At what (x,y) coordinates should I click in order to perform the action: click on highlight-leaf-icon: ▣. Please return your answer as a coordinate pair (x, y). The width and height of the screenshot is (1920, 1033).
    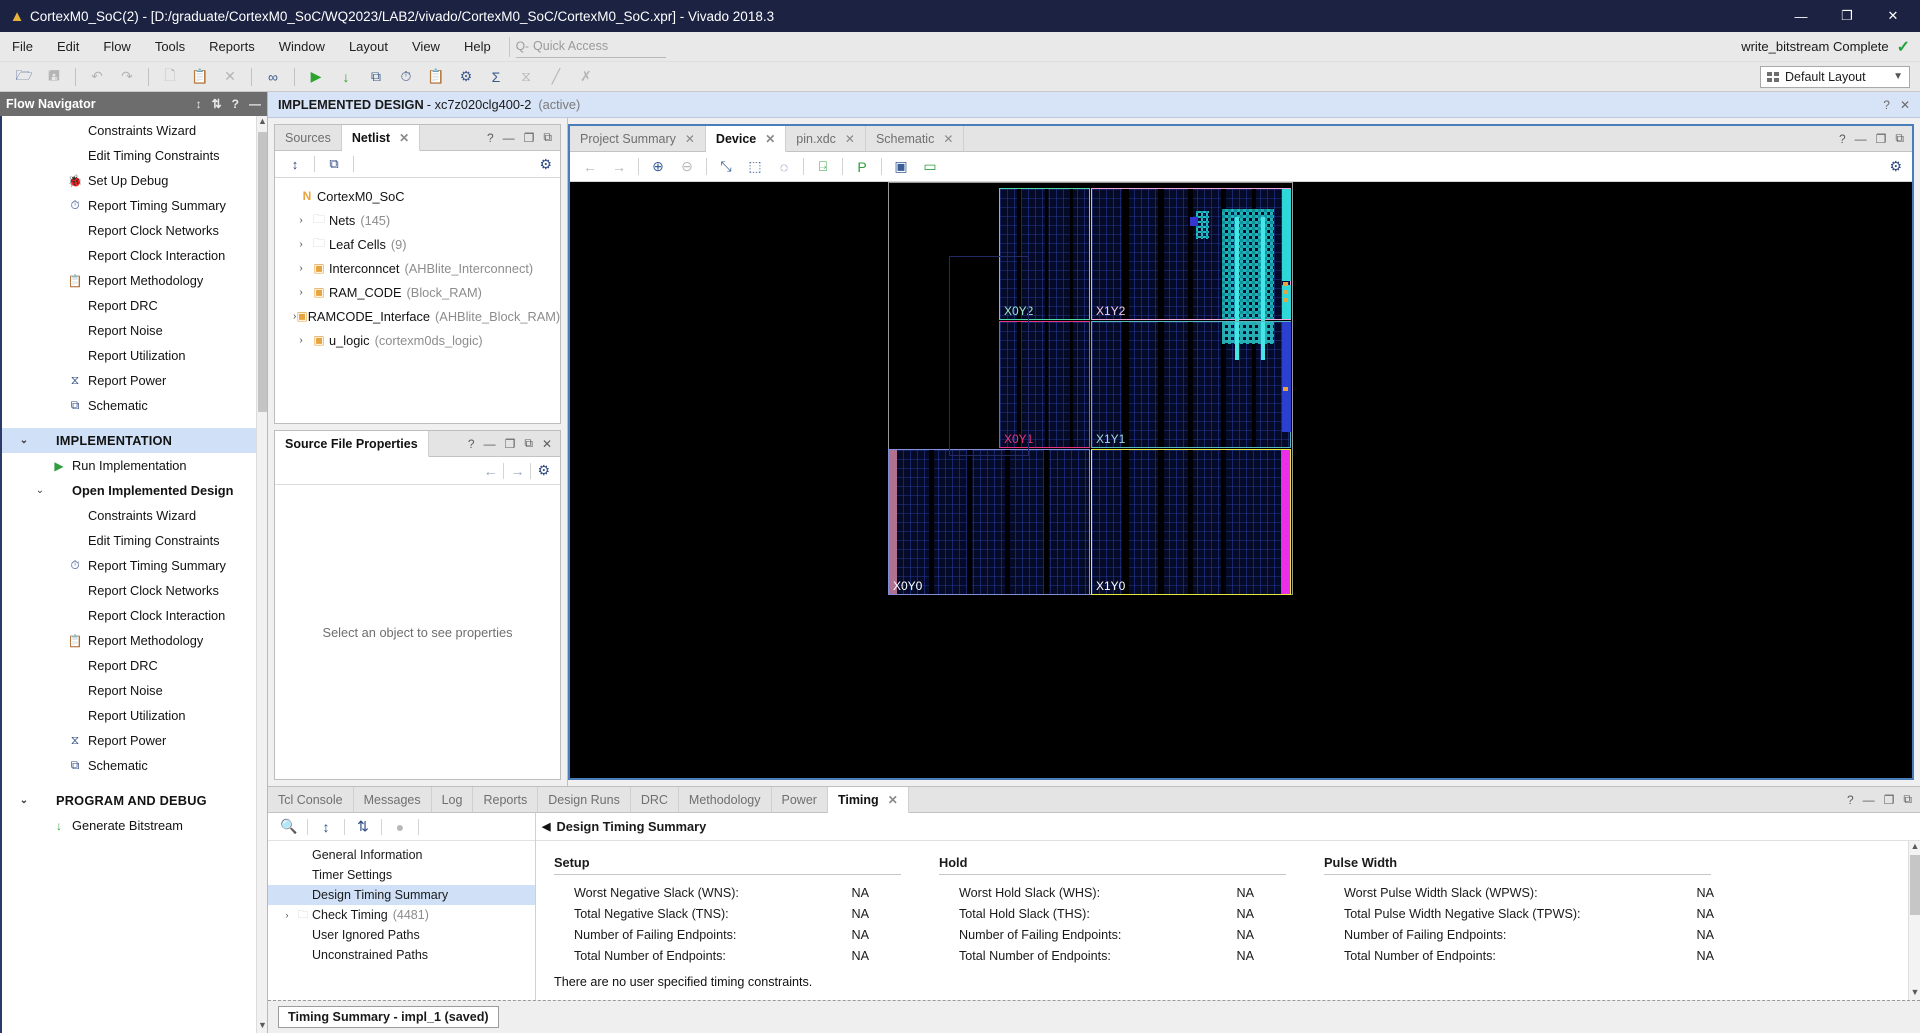
    Looking at the image, I should click on (901, 167).